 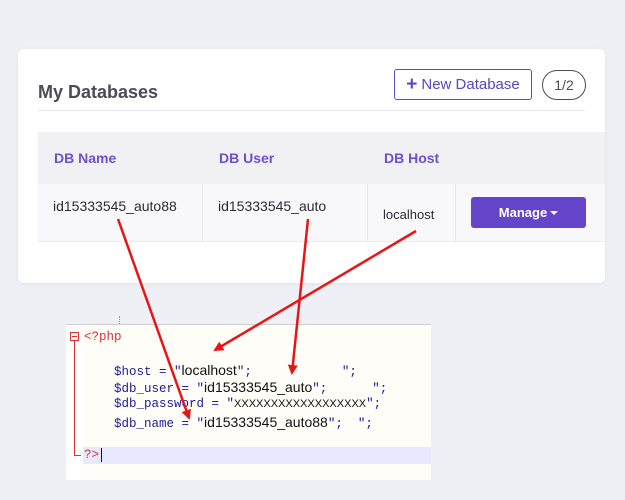 What do you see at coordinates (247, 158) in the screenshot?
I see `column-header-db-user: DB User` at bounding box center [247, 158].